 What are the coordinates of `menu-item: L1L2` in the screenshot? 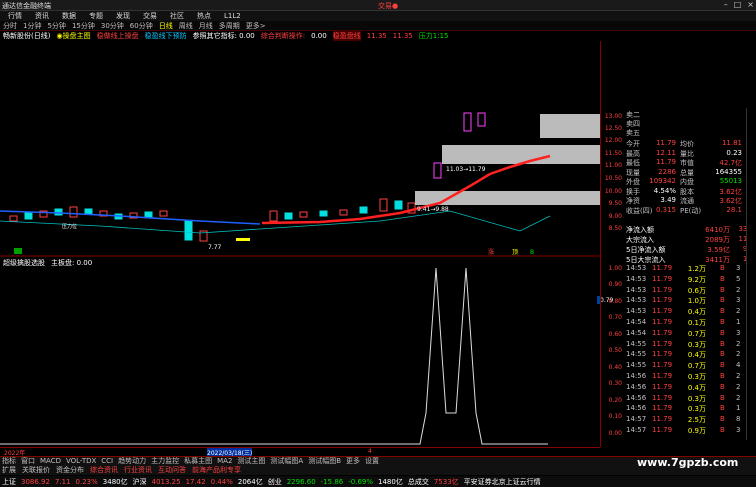 It's located at (232, 16).